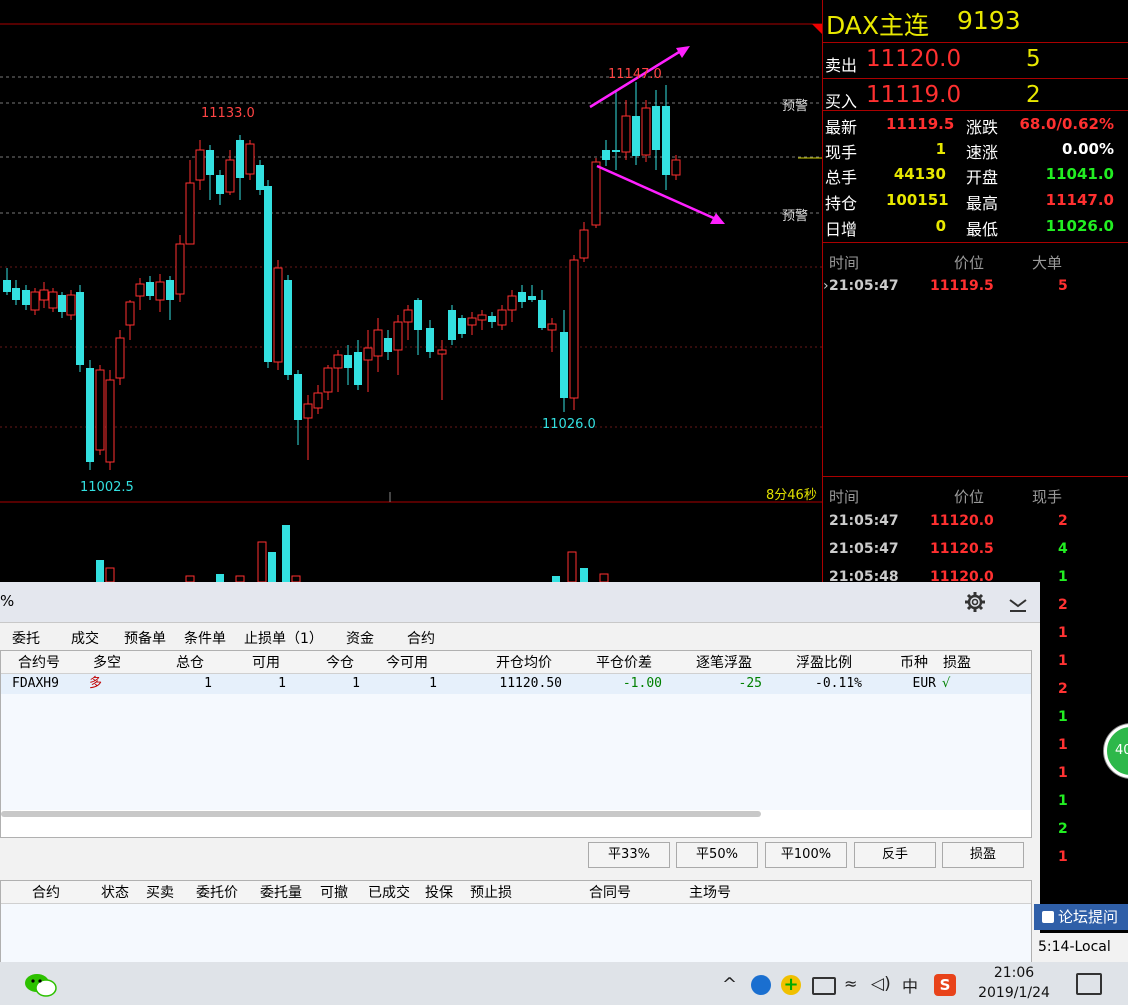 The height and width of the screenshot is (1005, 1128). What do you see at coordinates (844, 263) in the screenshot?
I see `big-order-header-time: 时间` at bounding box center [844, 263].